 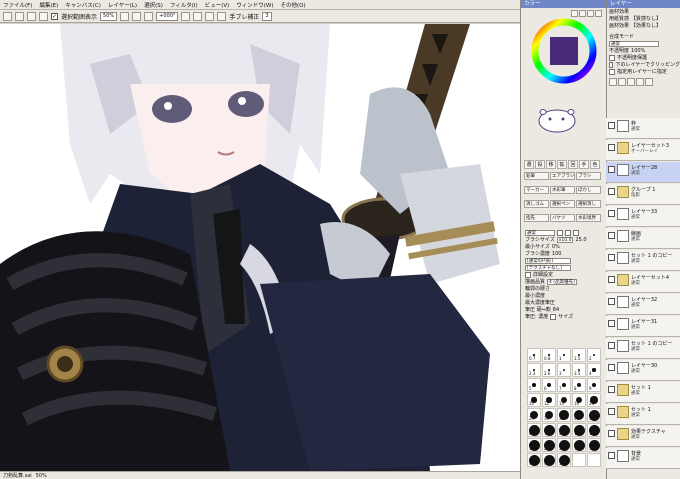 I want to click on clip-checkbox, so click(x=611, y=64).